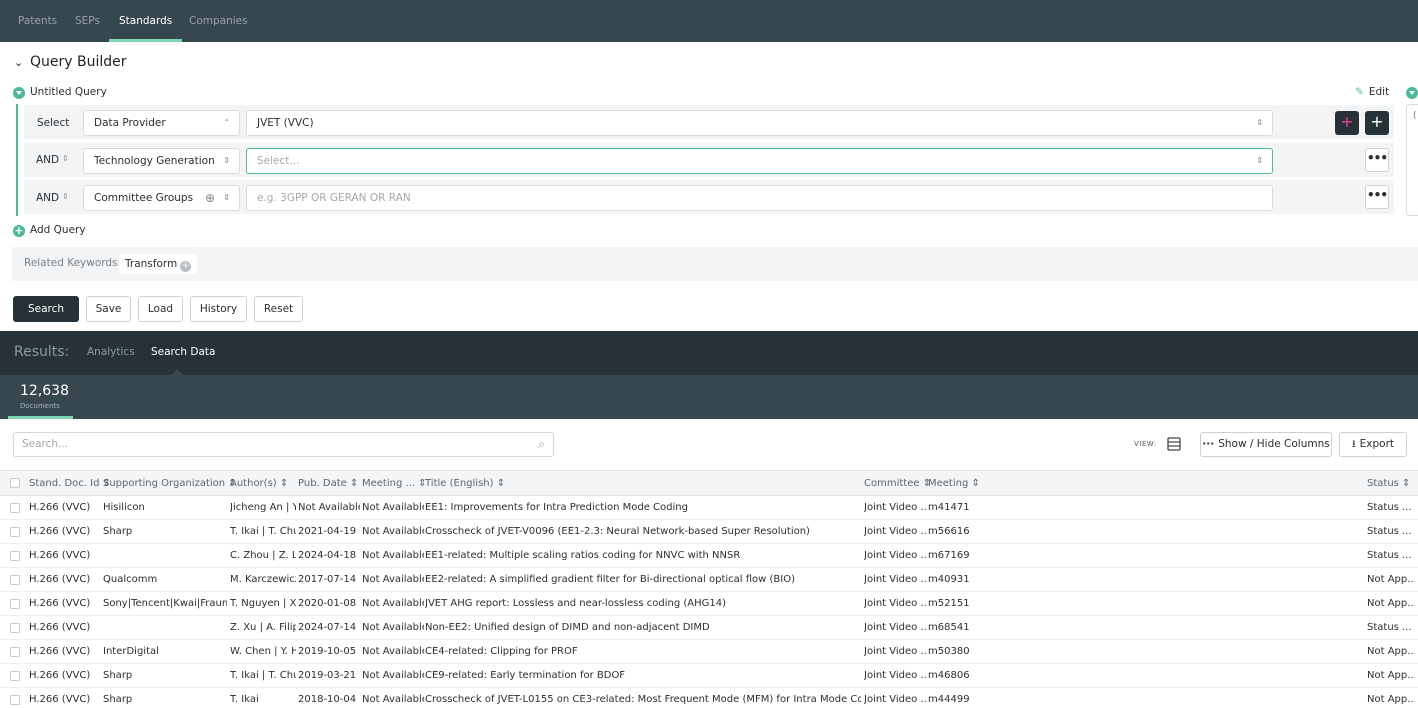  Describe the element at coordinates (709, 21) in the screenshot. I see `top-nav: Patents SEPs Standards Companies` at that location.